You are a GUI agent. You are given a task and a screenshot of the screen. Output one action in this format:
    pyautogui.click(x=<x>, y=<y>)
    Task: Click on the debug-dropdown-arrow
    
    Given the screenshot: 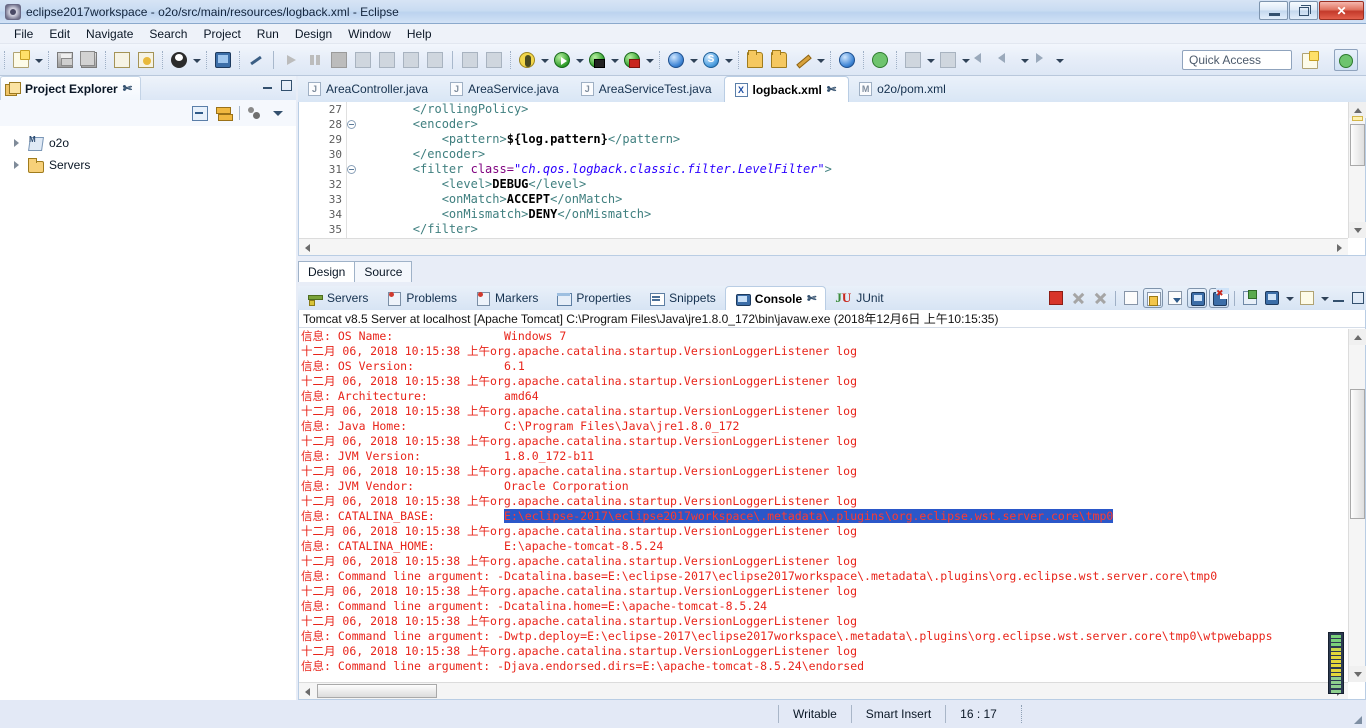 What is the action you would take?
    pyautogui.click(x=544, y=60)
    